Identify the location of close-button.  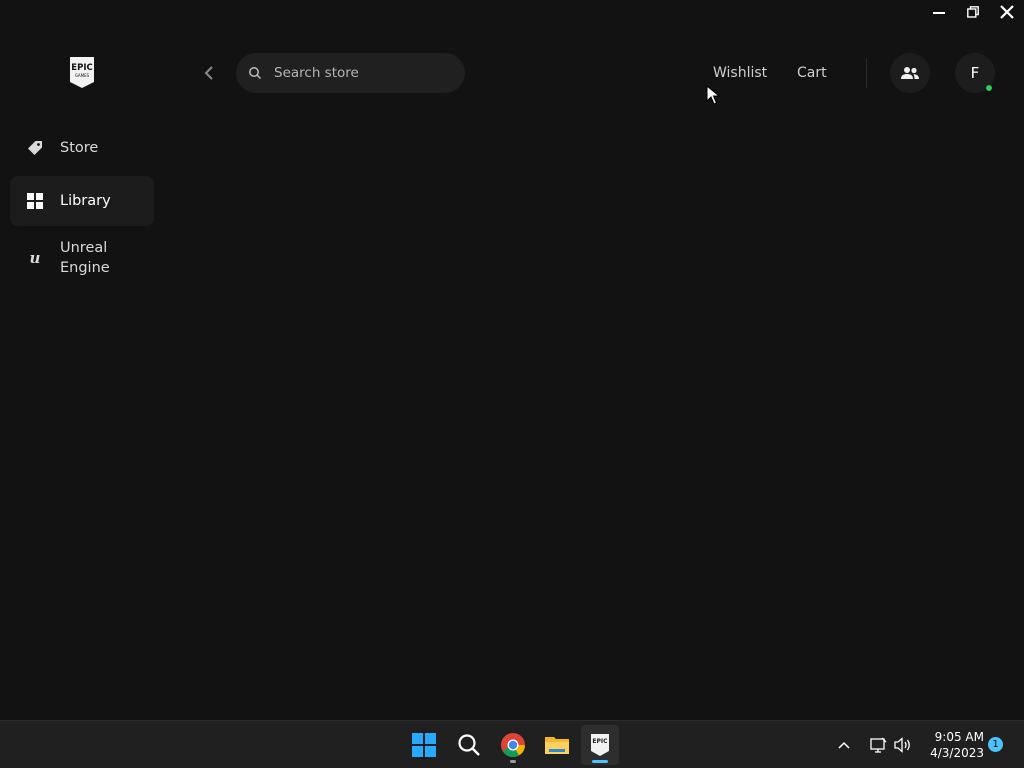
(1007, 12).